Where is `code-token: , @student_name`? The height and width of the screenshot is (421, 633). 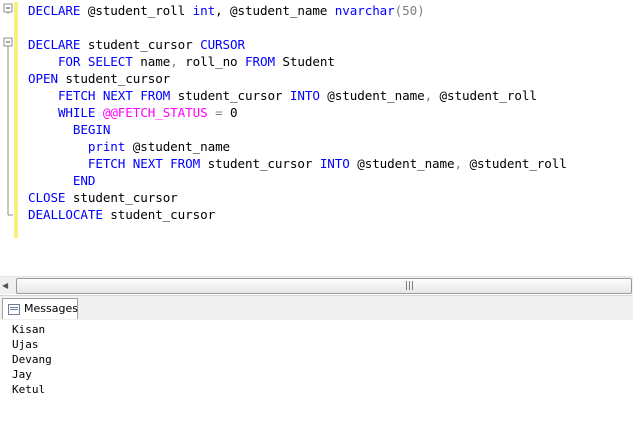
code-token: , @student_name is located at coordinates (275, 10).